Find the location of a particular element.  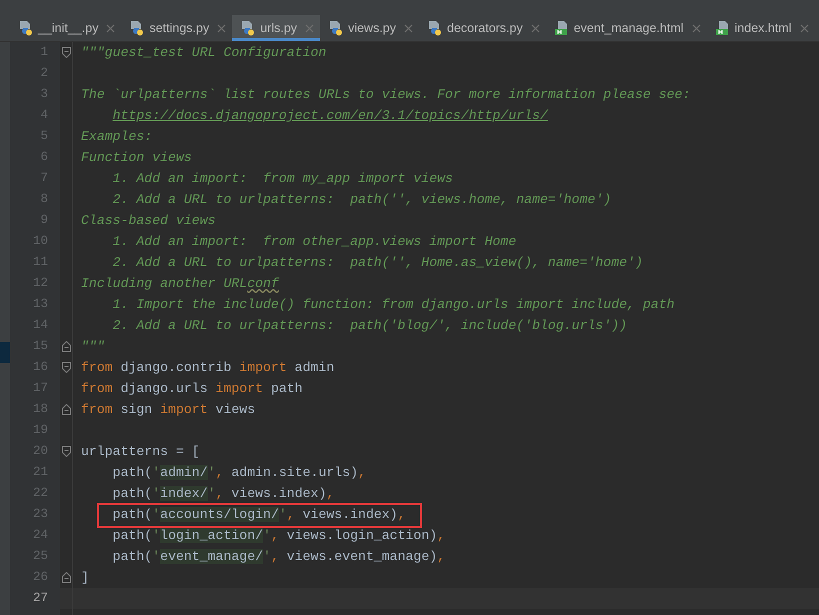

docstring-text: The `urlpatterns` list routes URLs to views. For more information please see: is located at coordinates (385, 94).